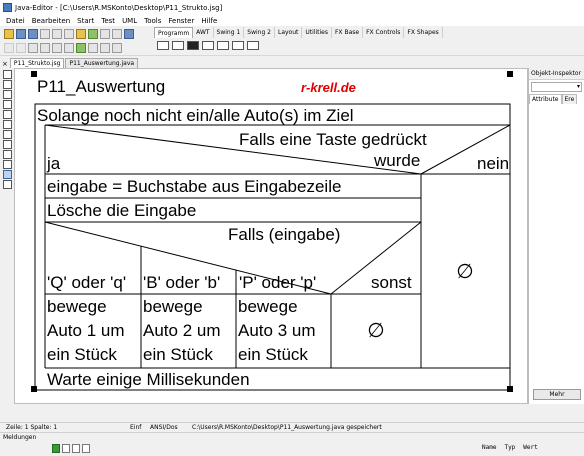 This screenshot has height=456, width=584. Describe the element at coordinates (556, 87) in the screenshot. I see `inspector-object-select: ▾` at that location.